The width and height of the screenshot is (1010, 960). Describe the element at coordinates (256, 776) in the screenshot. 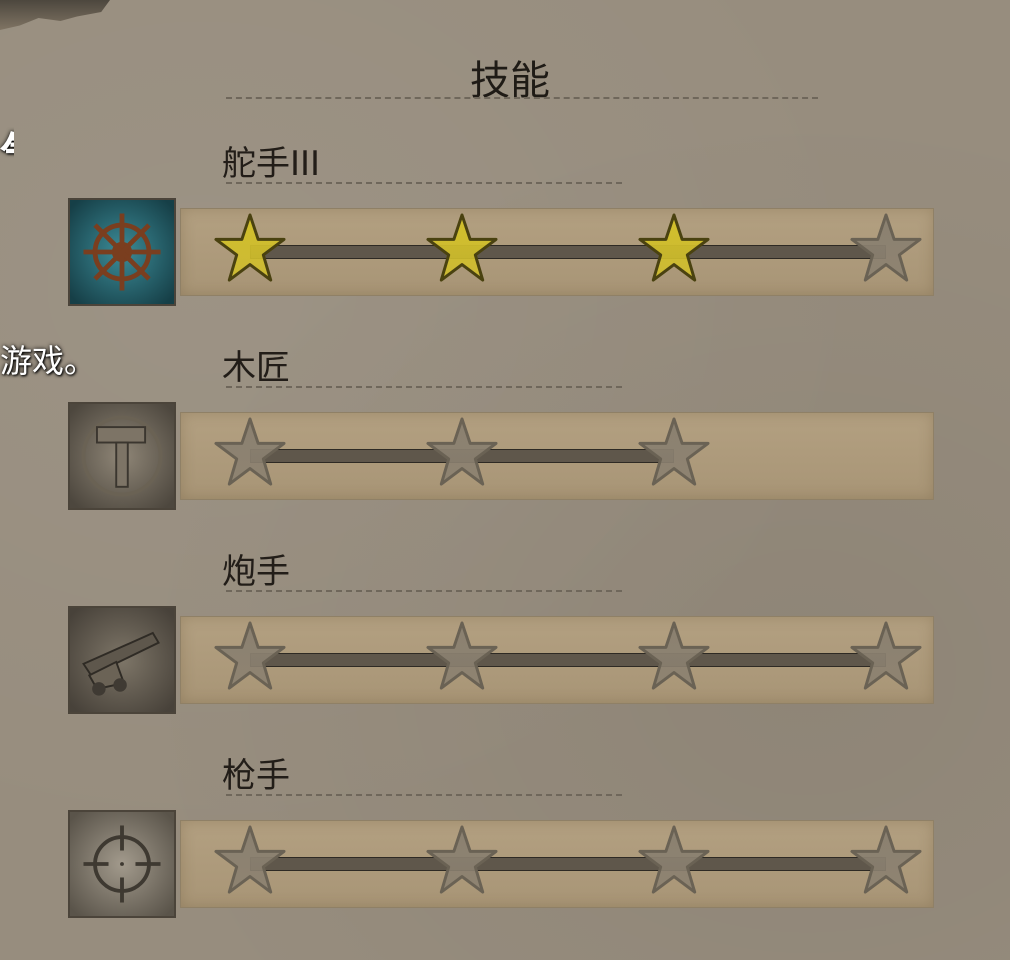

I see `skill-name: 枪手` at that location.